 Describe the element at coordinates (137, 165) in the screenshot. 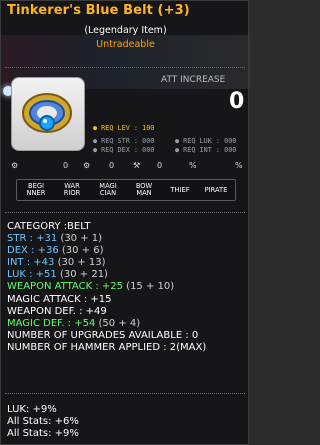

I see `stat-indicator-icon: ⚒` at that location.